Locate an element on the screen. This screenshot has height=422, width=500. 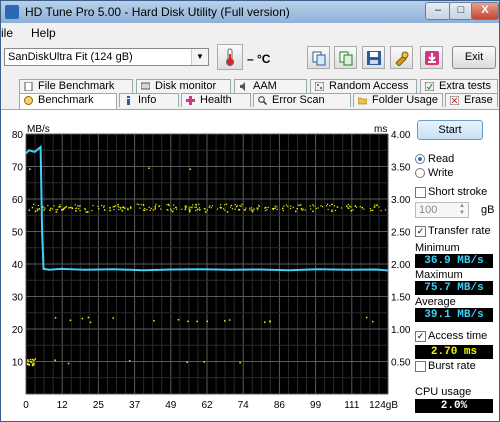
download-button is located at coordinates (431, 57).